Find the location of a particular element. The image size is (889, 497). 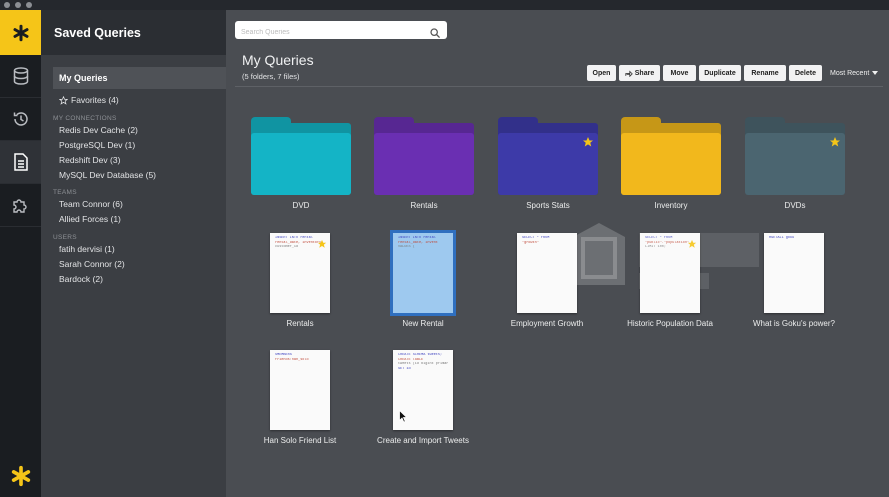

sidebar-item-my-queries: My Queries is located at coordinates (139, 78).